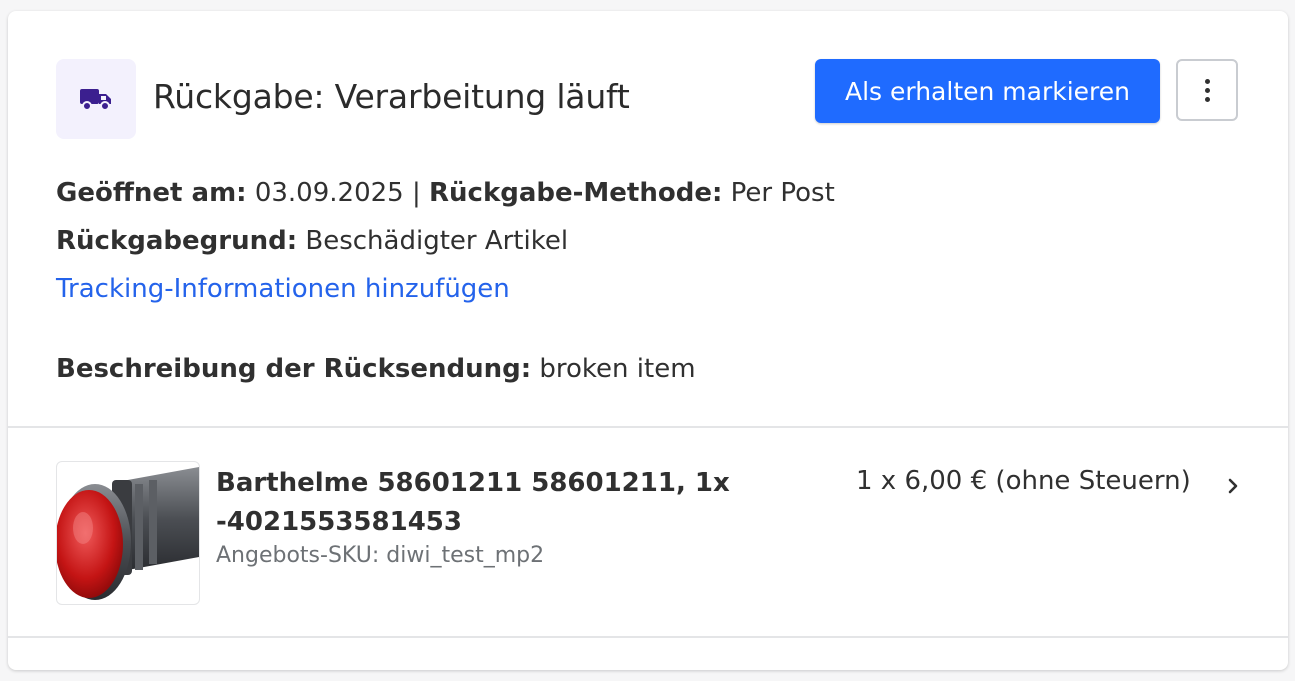 The width and height of the screenshot is (1295, 681). I want to click on reason-line: Rückgabegrund: Beschädigter Artikel, so click(312, 241).